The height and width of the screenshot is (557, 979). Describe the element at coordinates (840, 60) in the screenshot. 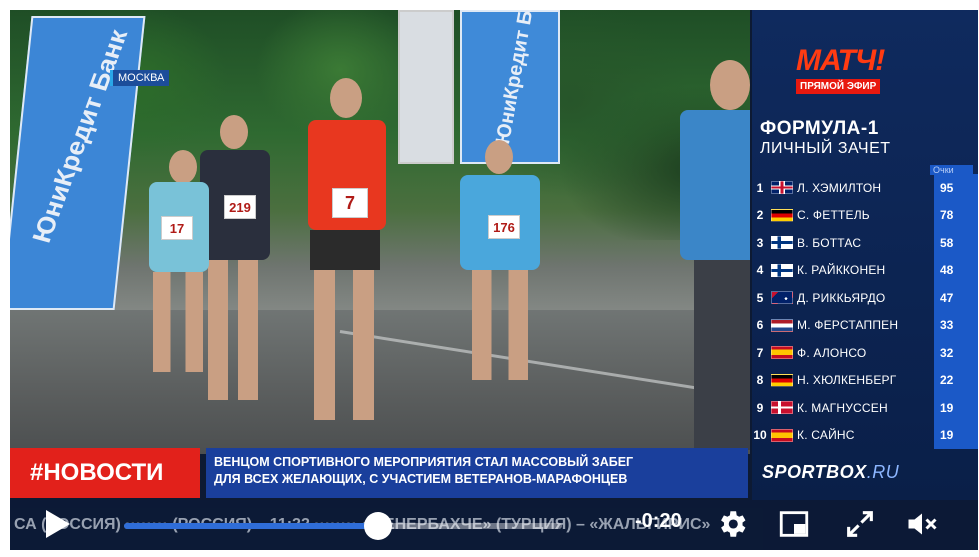

I see `channel-logo-text: МАТЧ!` at that location.